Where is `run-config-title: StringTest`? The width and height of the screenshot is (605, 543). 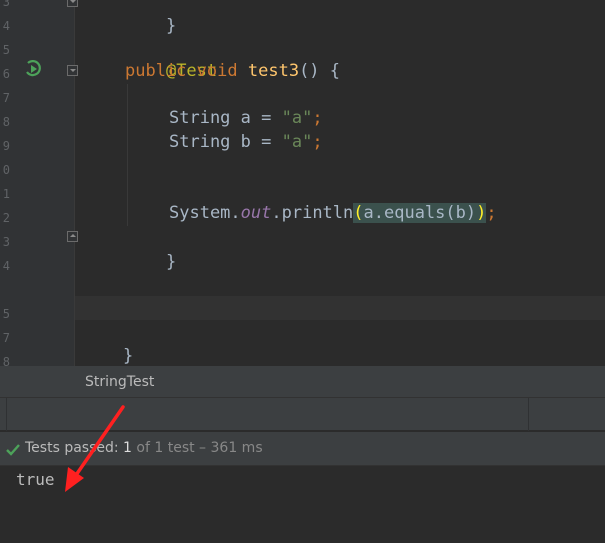
run-config-title: StringTest is located at coordinates (119, 382).